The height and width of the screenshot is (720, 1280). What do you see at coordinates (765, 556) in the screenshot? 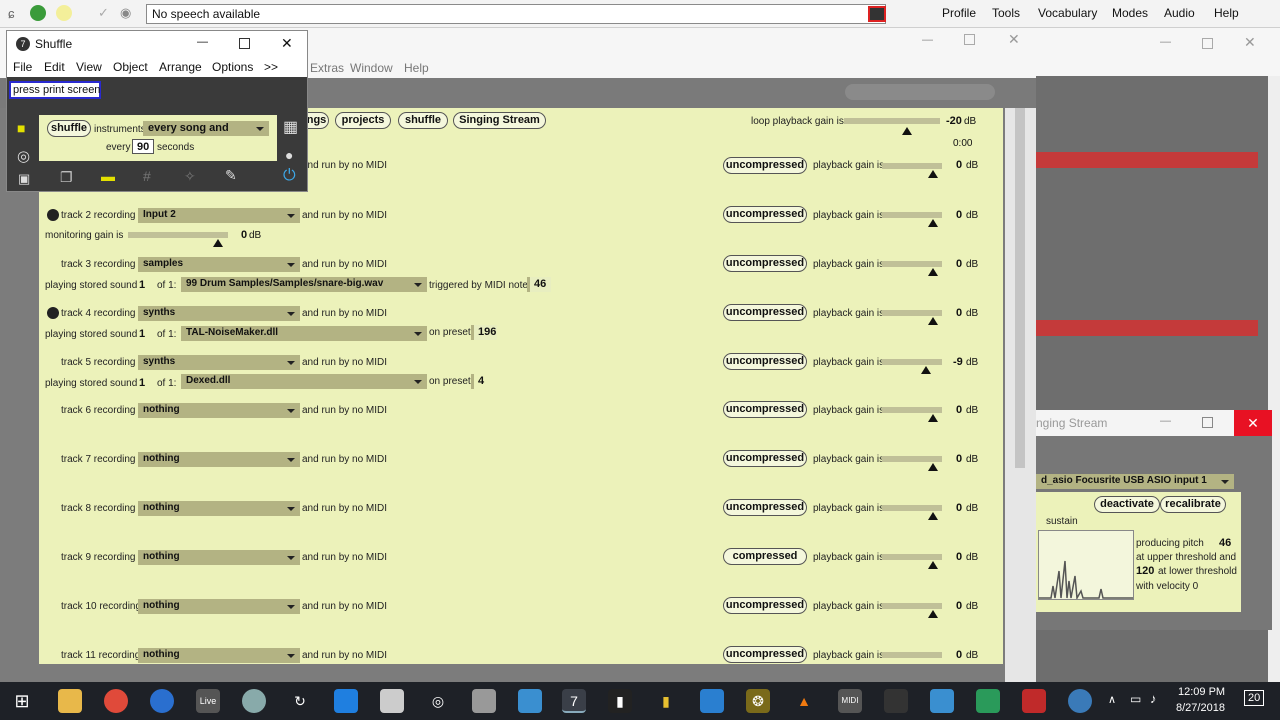
I see `compression-toggle: compressed` at bounding box center [765, 556].